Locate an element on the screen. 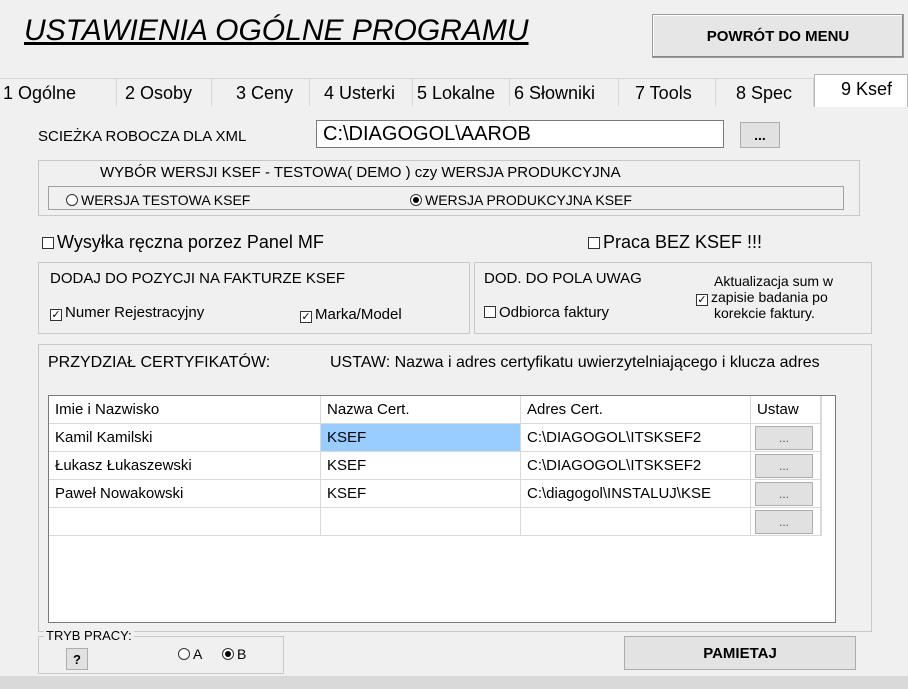  xml-path-input: C:\DIAGOGOL\AAROB is located at coordinates (520, 134).